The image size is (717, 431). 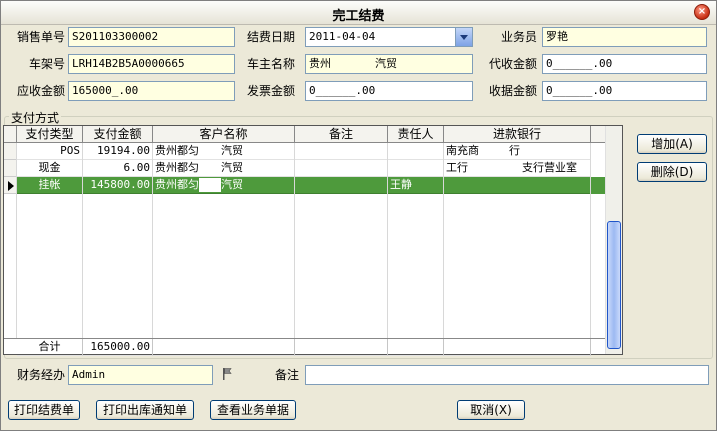 I want to click on payment-group-title: 支付方式, so click(x=35, y=117).